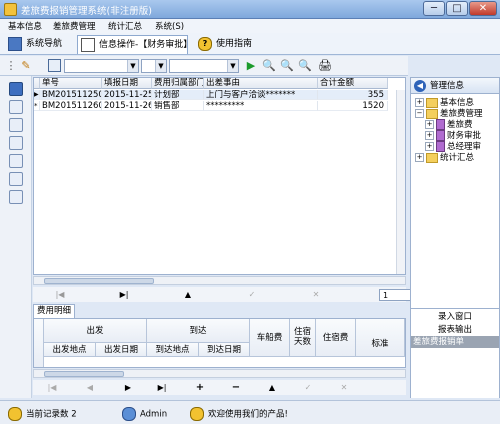 This screenshot has height=424, width=500. I want to click on field-select: ▼, so click(101, 66).